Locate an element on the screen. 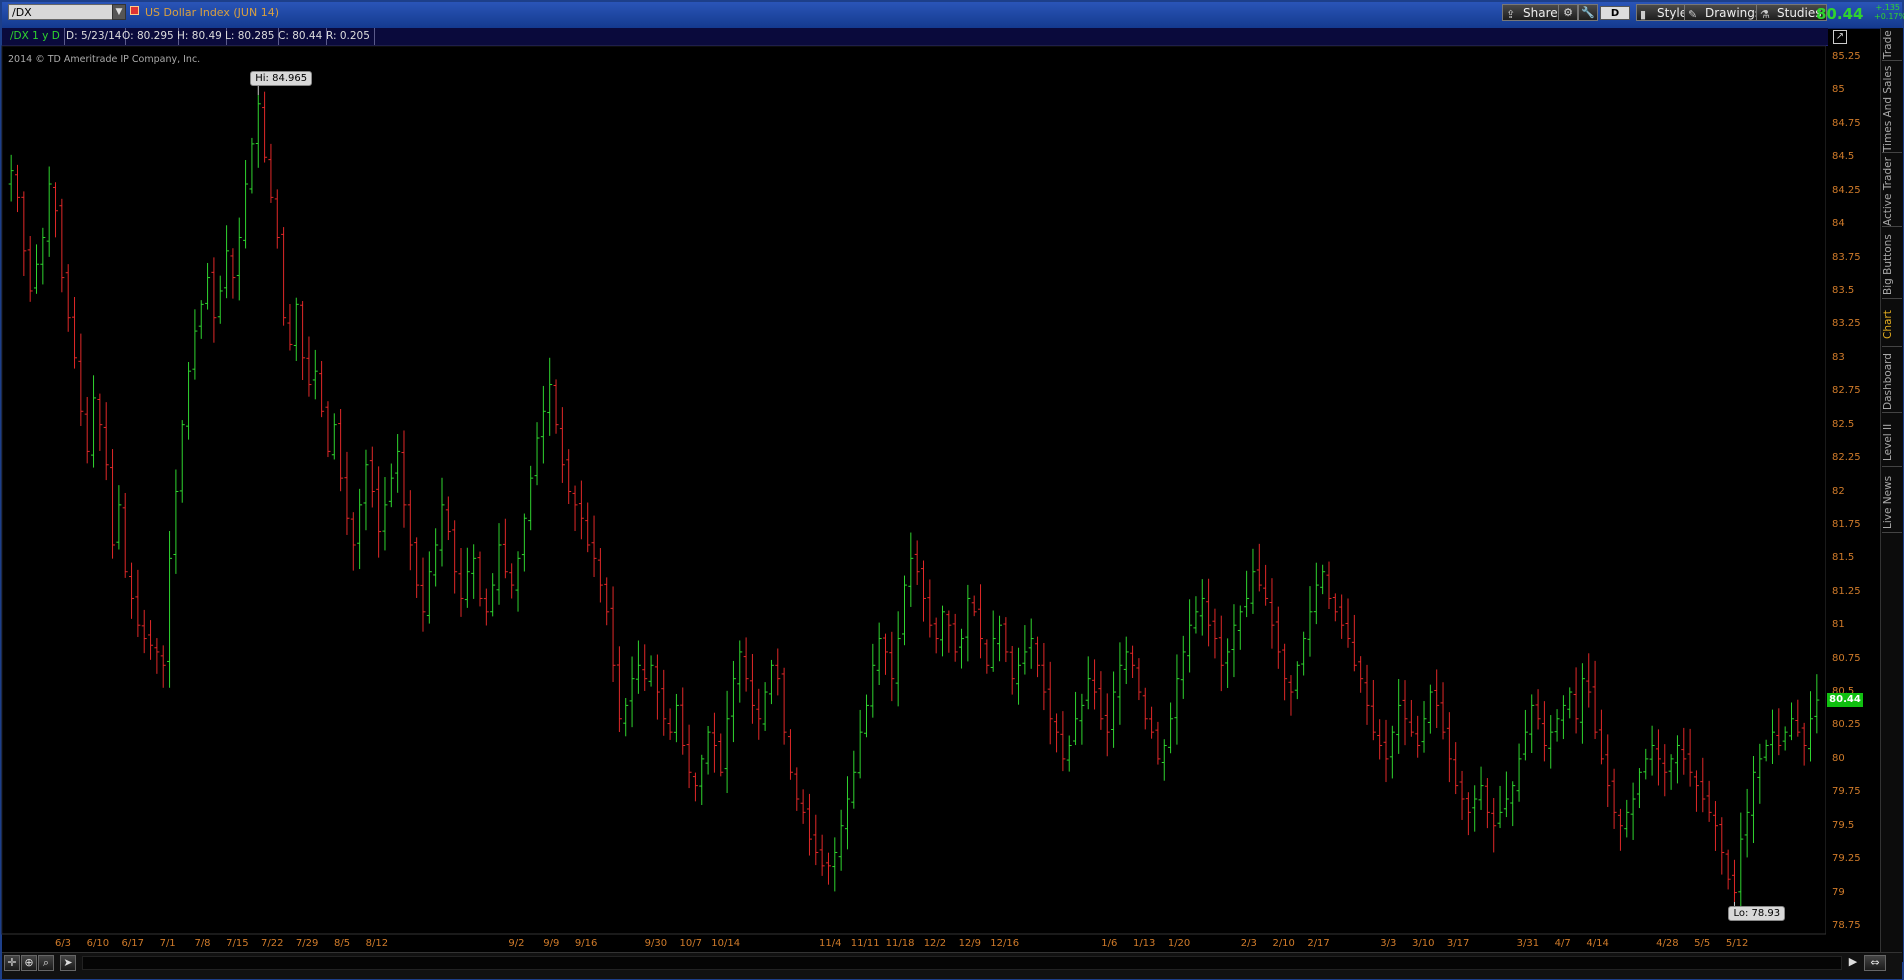 This screenshot has width=1904, height=980. date-tick-label: 6/10 is located at coordinates (98, 943).